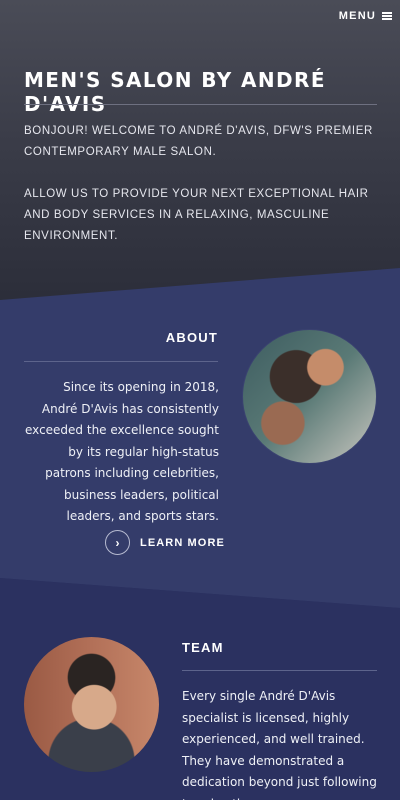 This screenshot has width=400, height=800. What do you see at coordinates (191, 337) in the screenshot?
I see `about-heading: ABOUT` at bounding box center [191, 337].